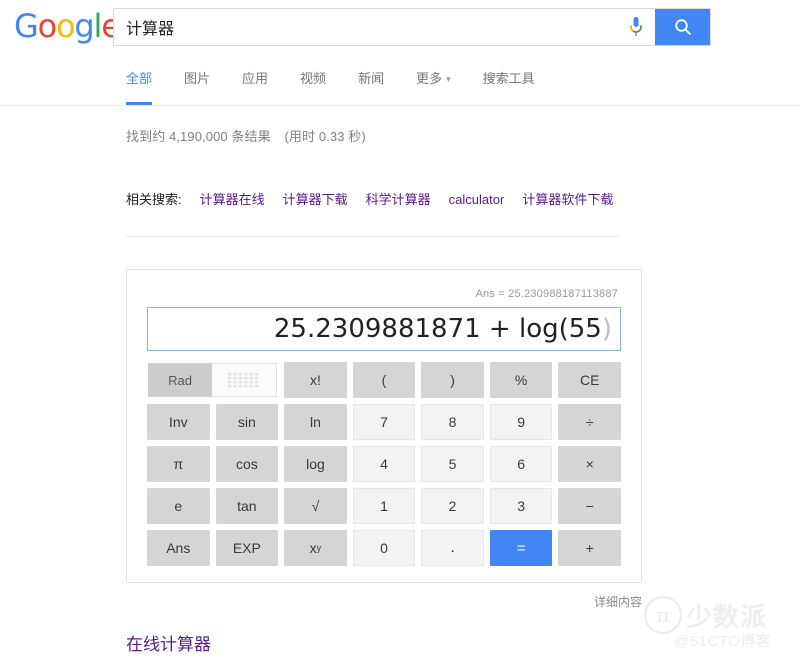 Image resolution: width=800 pixels, height=662 pixels. What do you see at coordinates (448, 79) in the screenshot?
I see `chevron-down-icon: ▾` at bounding box center [448, 79].